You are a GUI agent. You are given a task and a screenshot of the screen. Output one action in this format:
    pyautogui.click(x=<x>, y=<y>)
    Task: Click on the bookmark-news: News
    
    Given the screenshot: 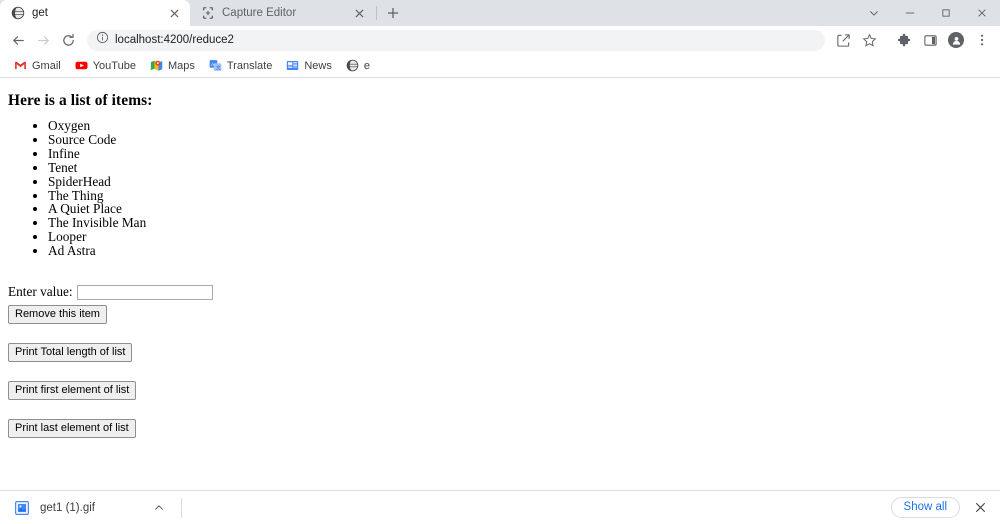 What is the action you would take?
    pyautogui.click(x=309, y=65)
    